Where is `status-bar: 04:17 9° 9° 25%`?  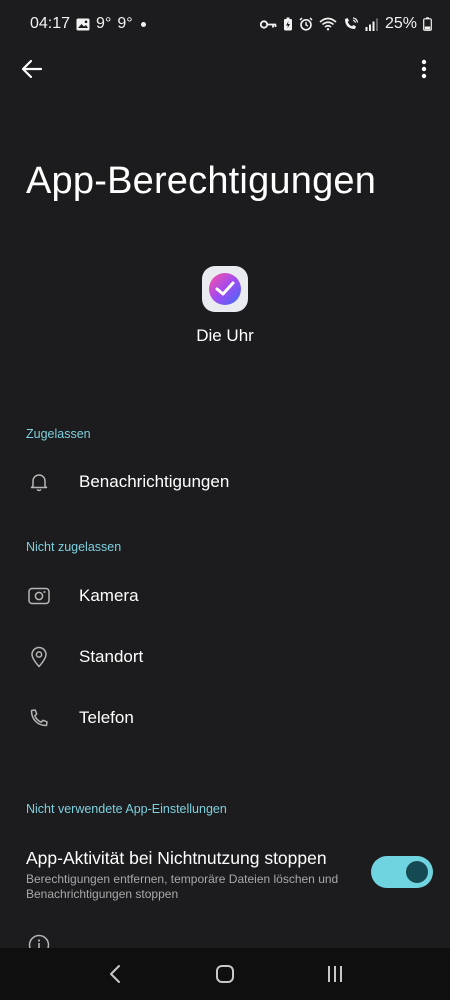 status-bar: 04:17 9° 9° 25% is located at coordinates (225, 24).